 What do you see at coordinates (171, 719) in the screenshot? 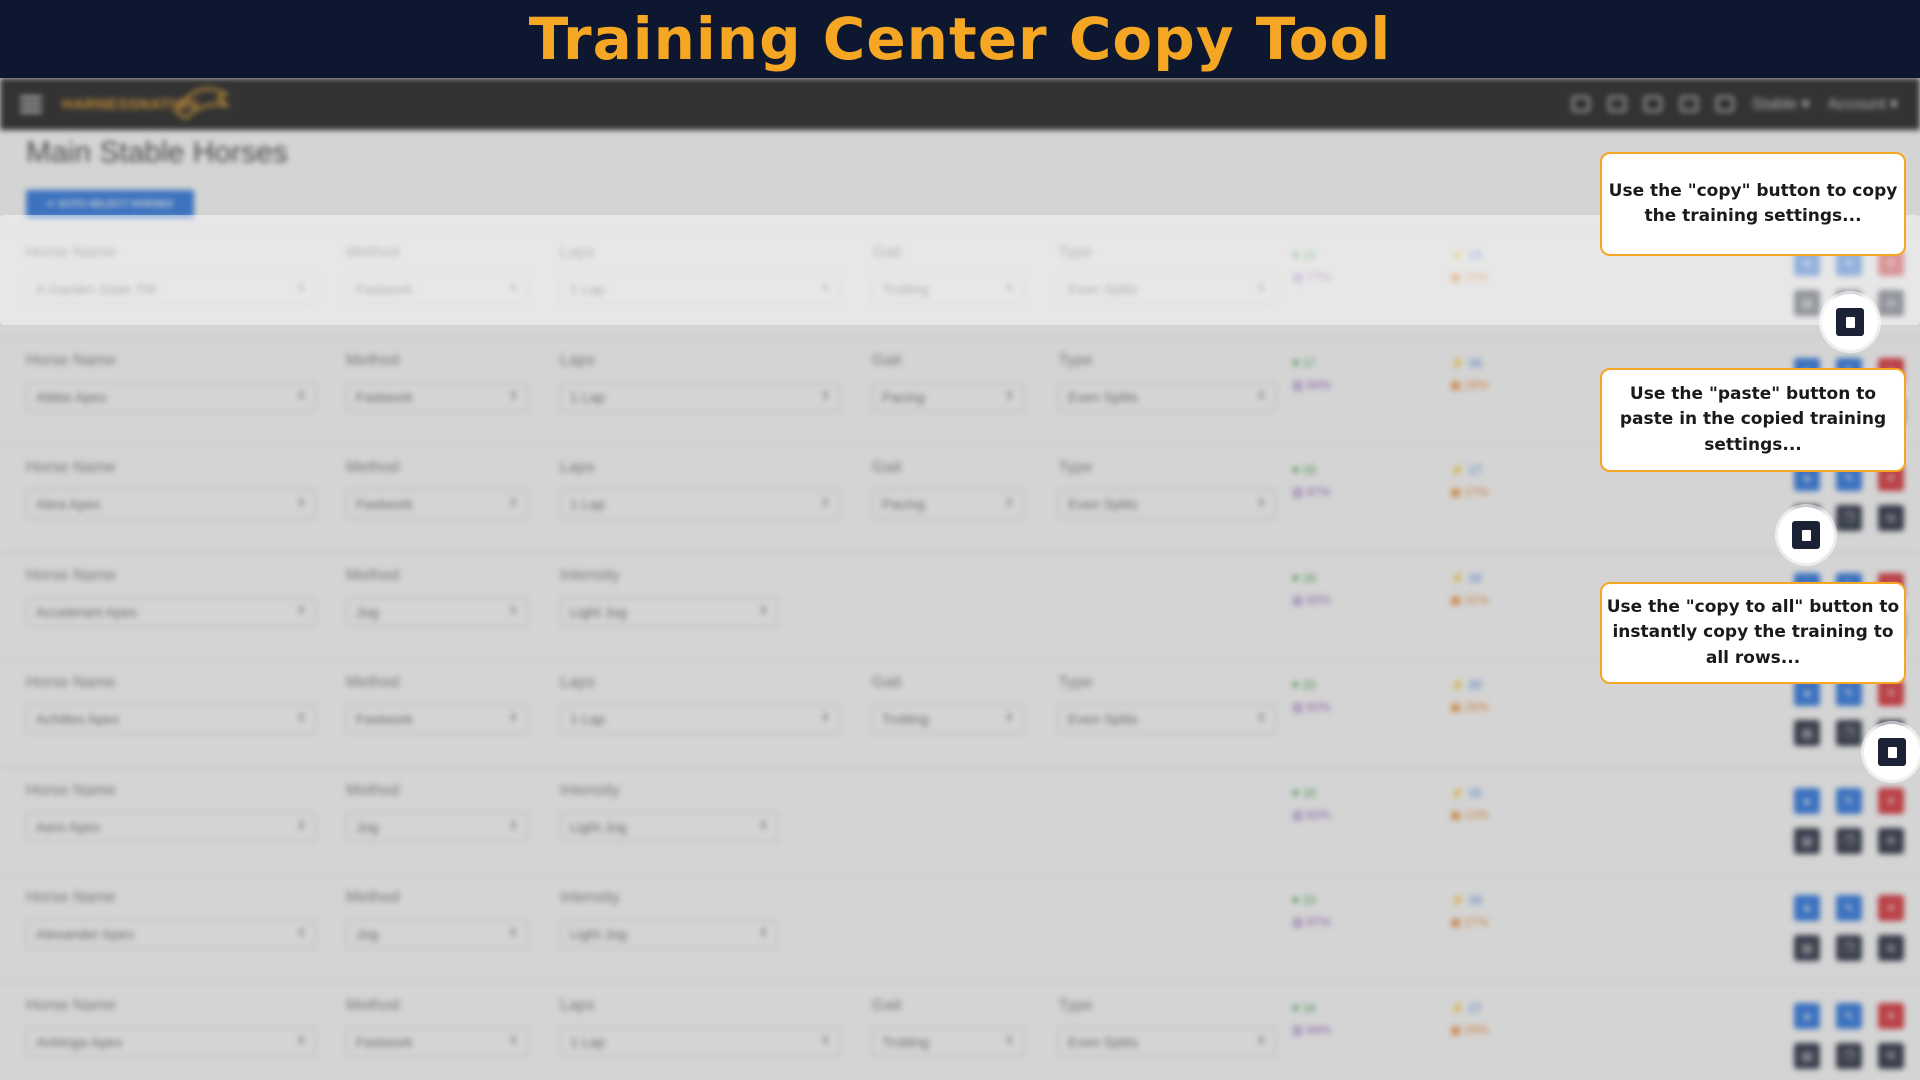
I see `horse-name-select: Achilles Apex ⇕` at bounding box center [171, 719].